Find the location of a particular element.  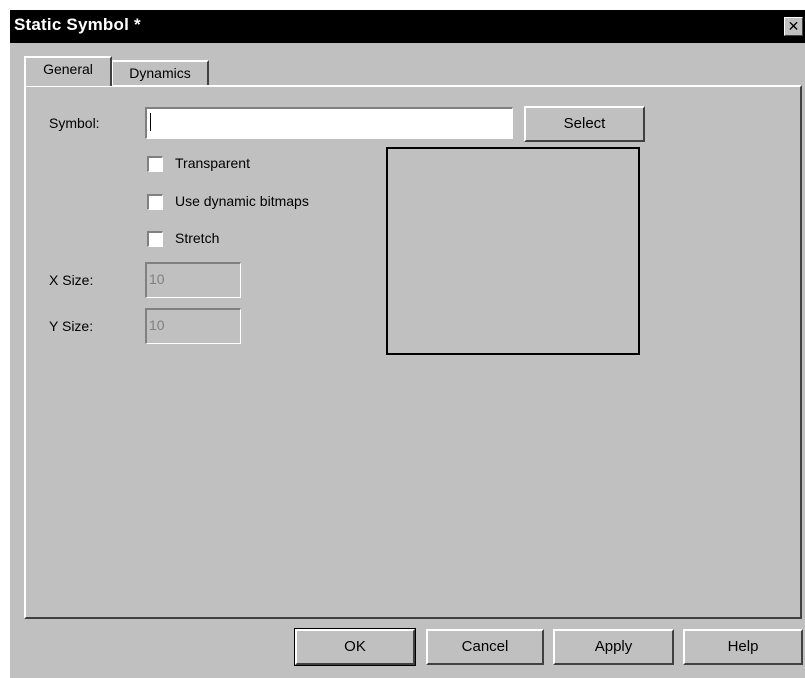

close-icon: ✕ is located at coordinates (793, 26).